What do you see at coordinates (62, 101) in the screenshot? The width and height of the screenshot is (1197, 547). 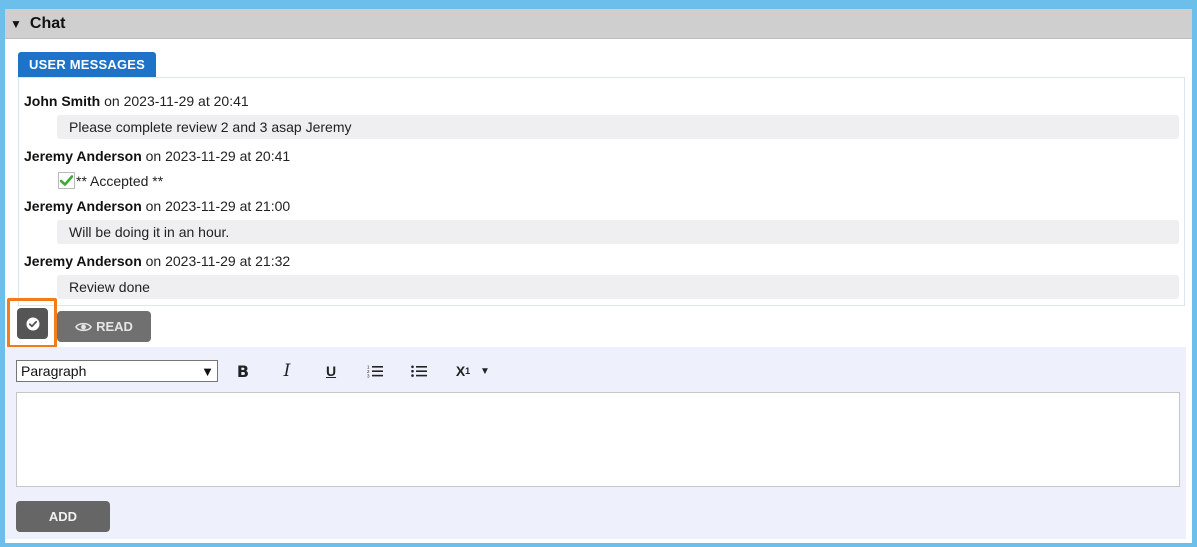 I see `message-author: John Smith` at bounding box center [62, 101].